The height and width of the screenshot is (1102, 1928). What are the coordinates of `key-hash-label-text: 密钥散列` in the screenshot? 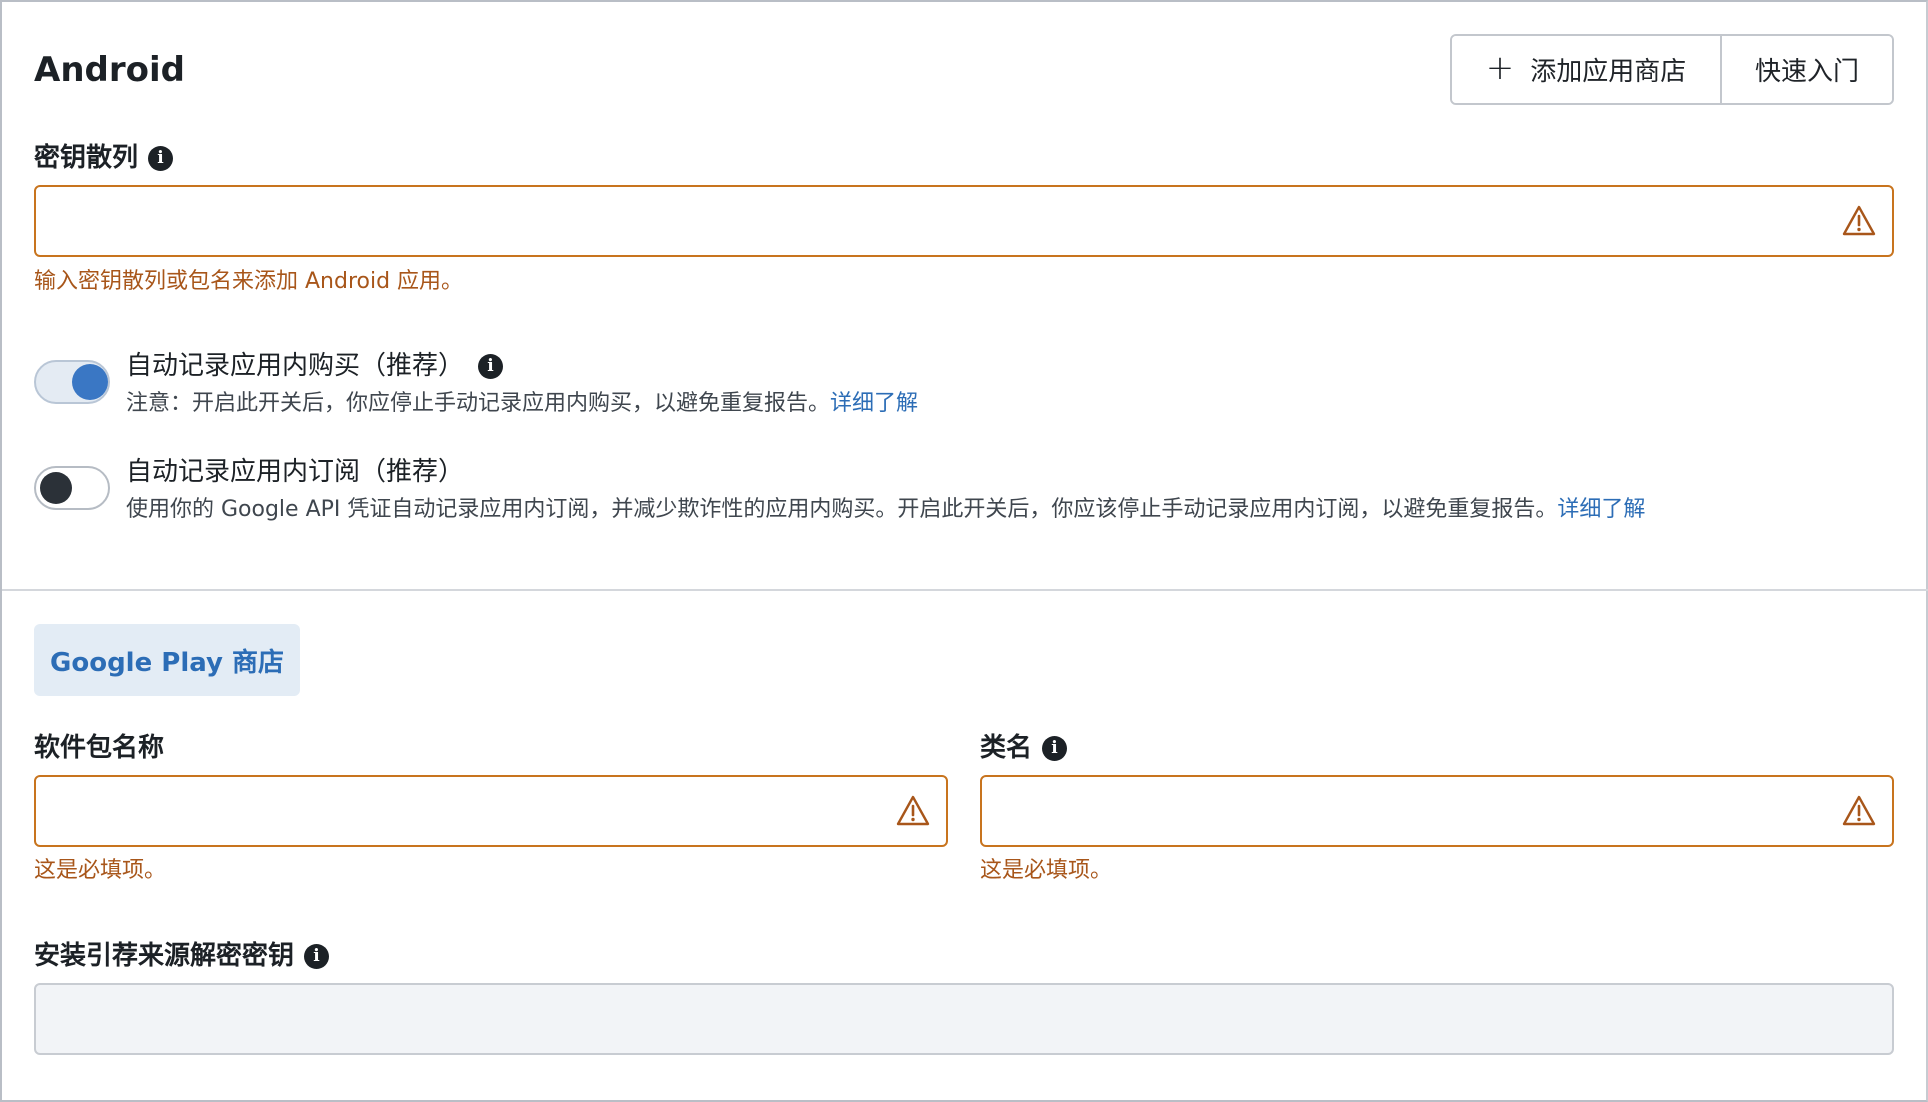 It's located at (86, 158).